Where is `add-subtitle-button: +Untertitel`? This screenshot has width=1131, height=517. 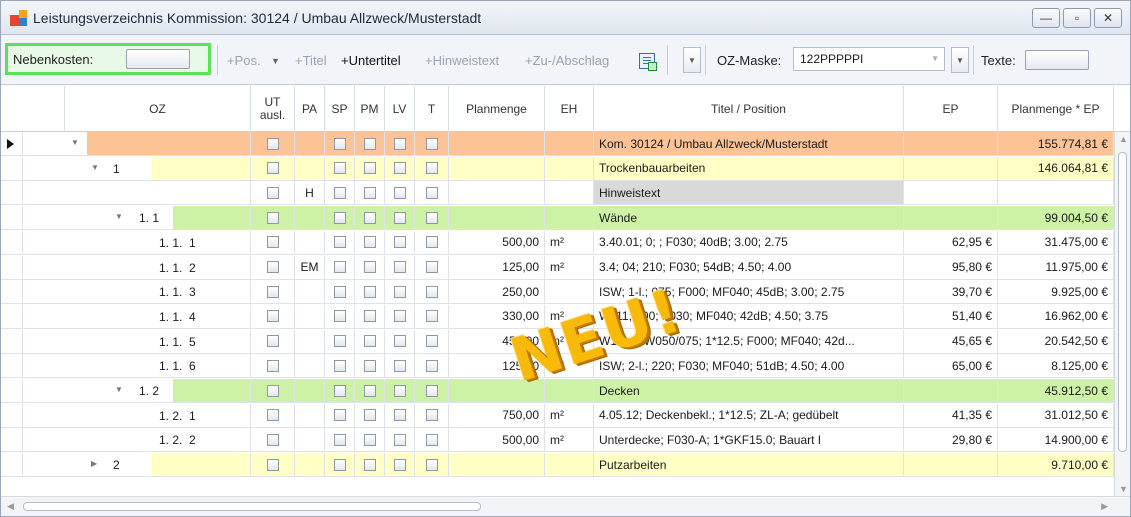
add-subtitle-button: +Untertitel is located at coordinates (371, 60).